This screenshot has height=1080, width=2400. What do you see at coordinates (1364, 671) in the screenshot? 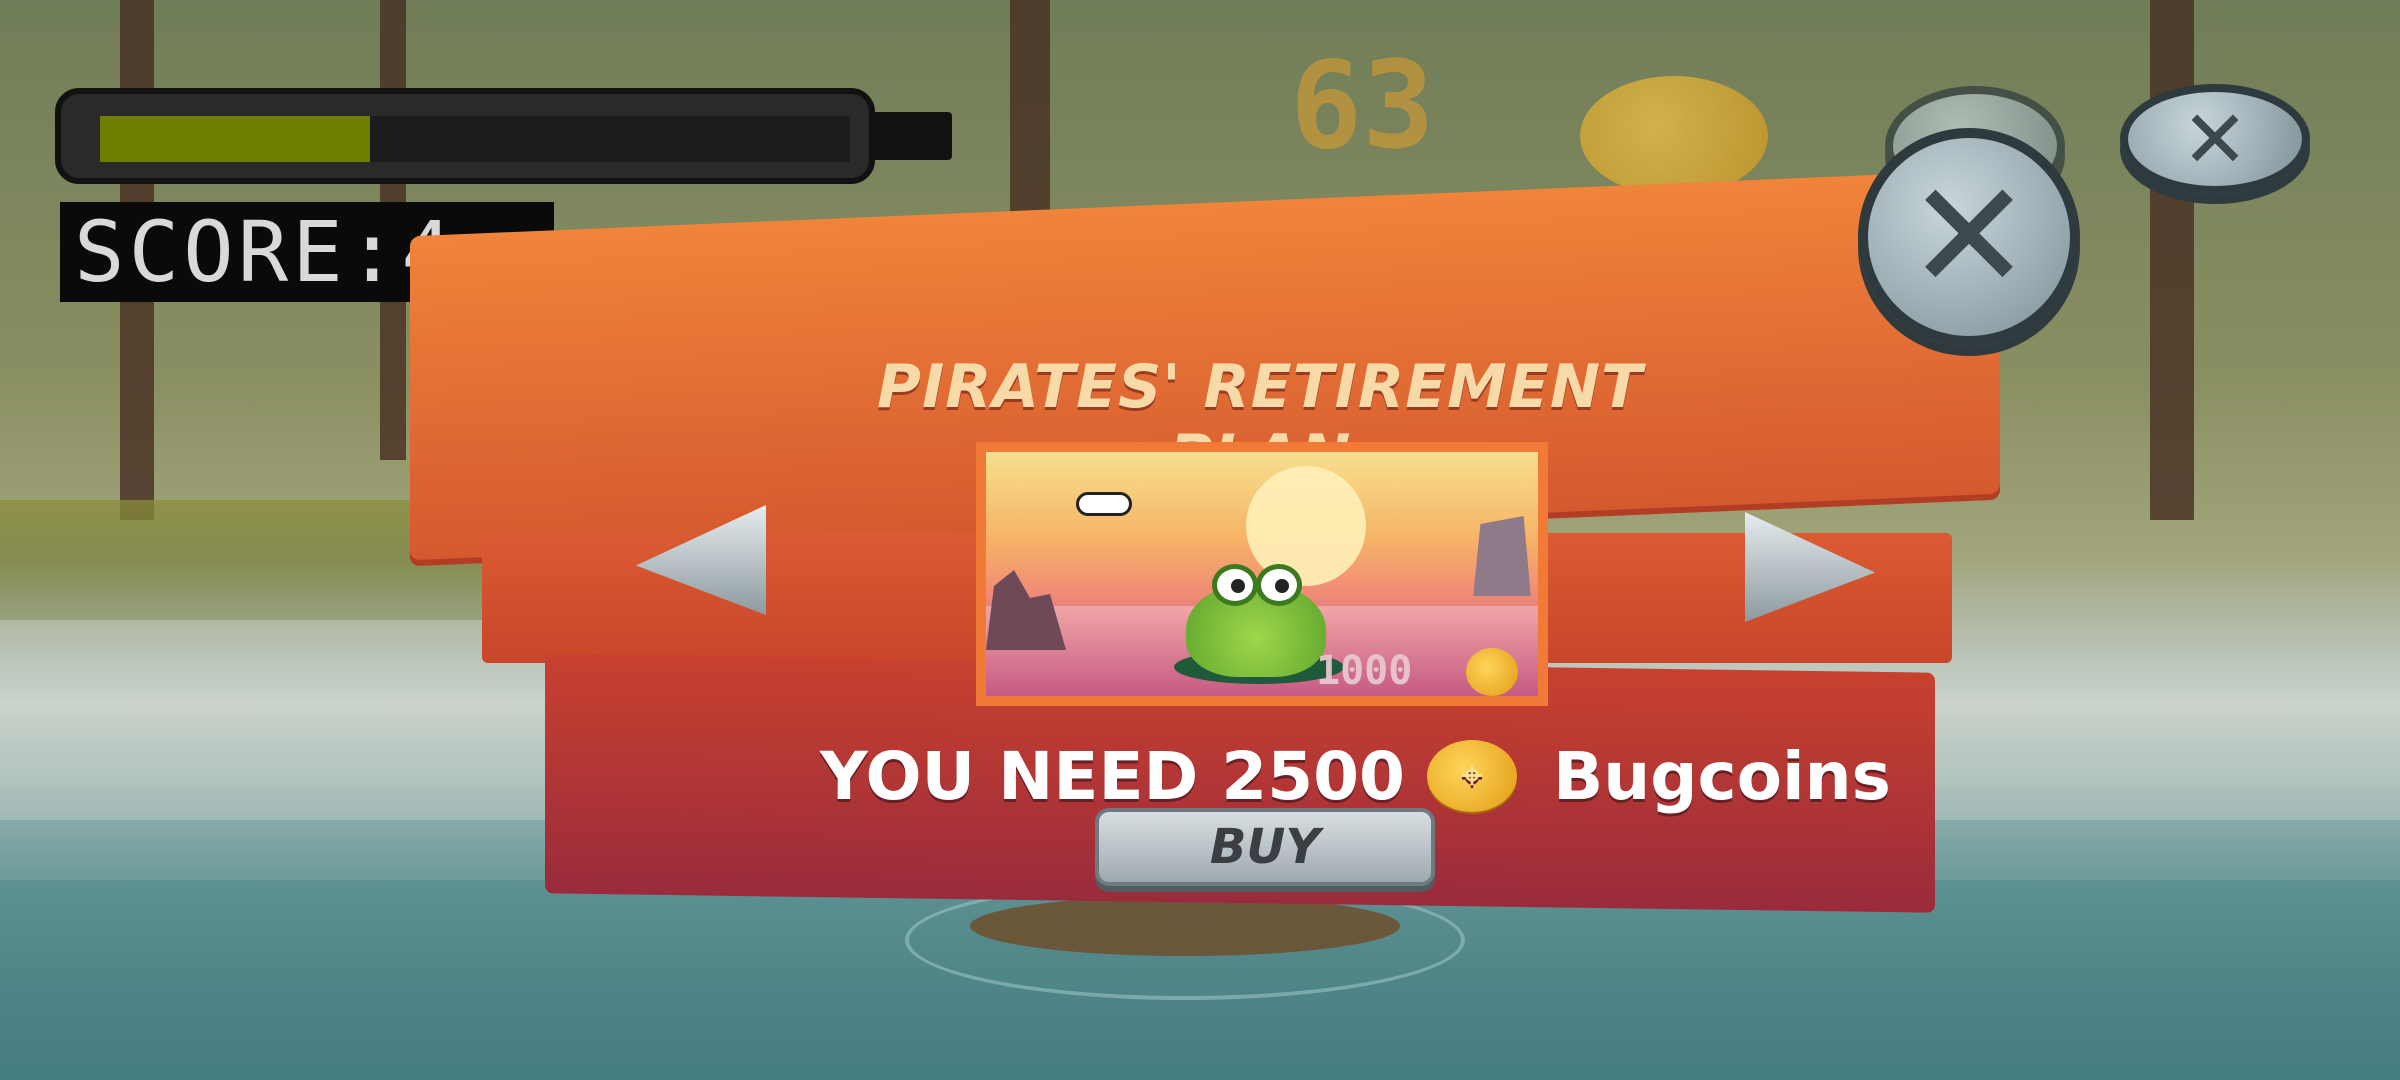
I see `preview-price: 1000` at bounding box center [1364, 671].